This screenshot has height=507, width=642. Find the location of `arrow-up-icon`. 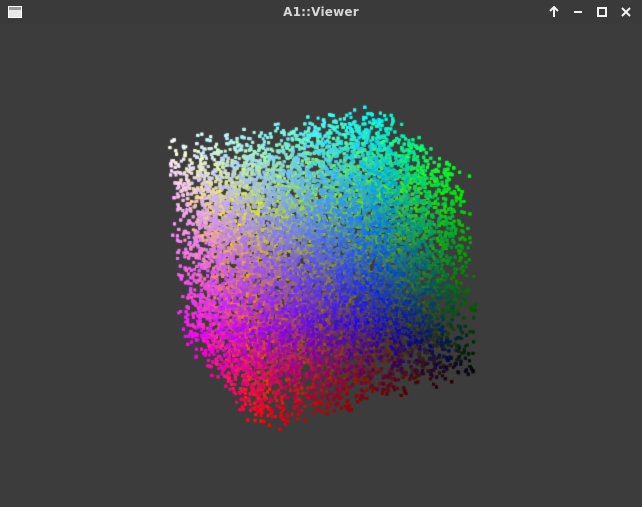

arrow-up-icon is located at coordinates (554, 12).